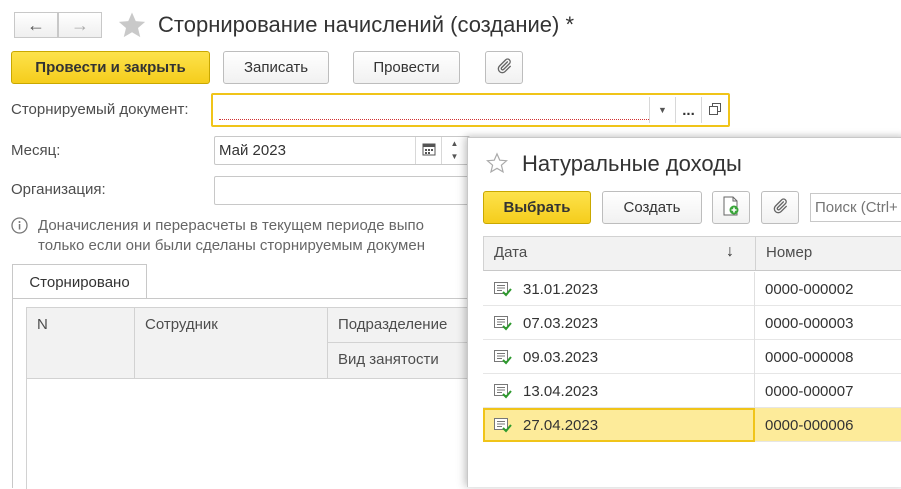 Image resolution: width=901 pixels, height=489 pixels. I want to click on info-icon, so click(19, 225).